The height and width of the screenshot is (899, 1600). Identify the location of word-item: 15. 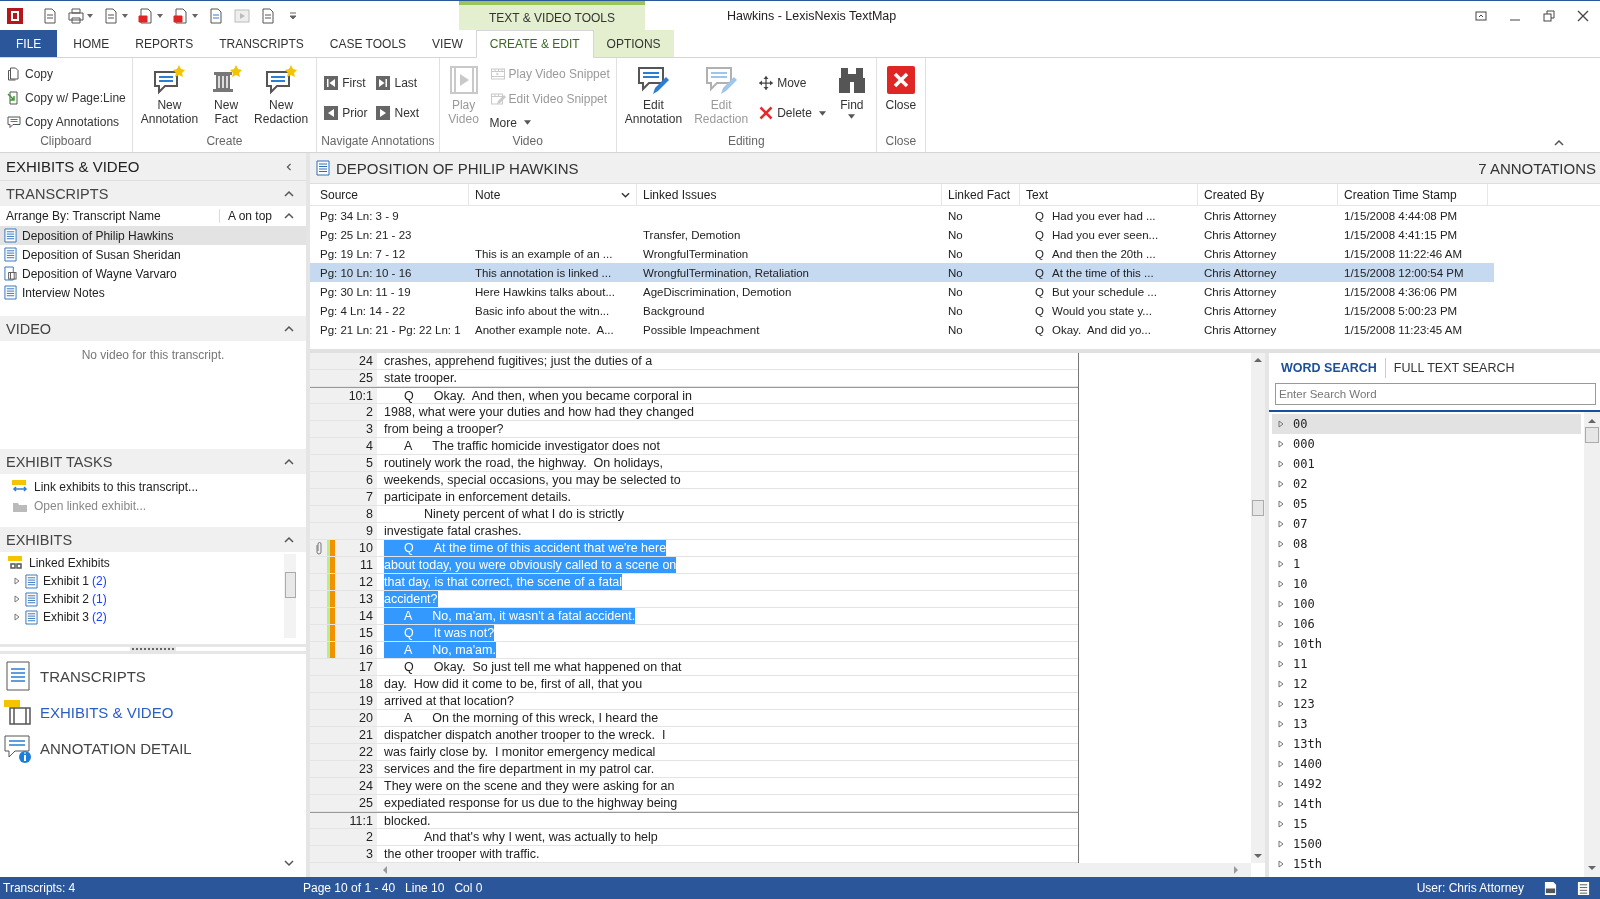
(1426, 824).